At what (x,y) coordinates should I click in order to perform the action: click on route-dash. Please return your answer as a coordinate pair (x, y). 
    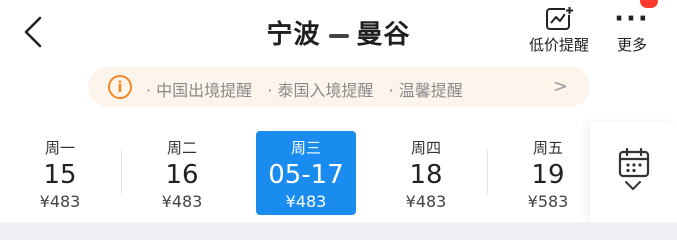
    Looking at the image, I should click on (338, 35).